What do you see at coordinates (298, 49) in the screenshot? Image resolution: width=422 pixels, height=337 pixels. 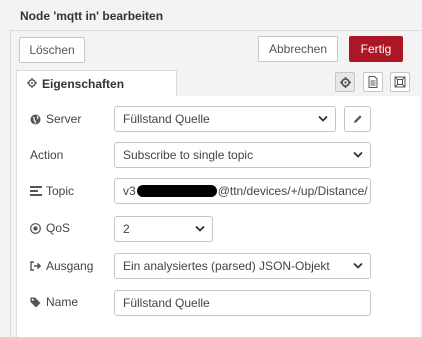 I see `cancel-button: Abbrechen` at bounding box center [298, 49].